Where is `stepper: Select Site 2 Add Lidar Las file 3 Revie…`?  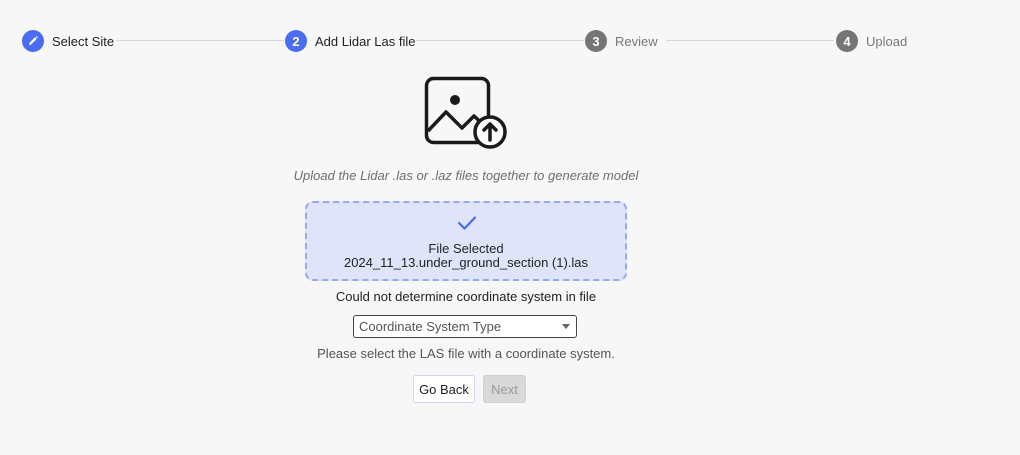 stepper: Select Site 2 Add Lidar Las file 3 Revie… is located at coordinates (467, 41).